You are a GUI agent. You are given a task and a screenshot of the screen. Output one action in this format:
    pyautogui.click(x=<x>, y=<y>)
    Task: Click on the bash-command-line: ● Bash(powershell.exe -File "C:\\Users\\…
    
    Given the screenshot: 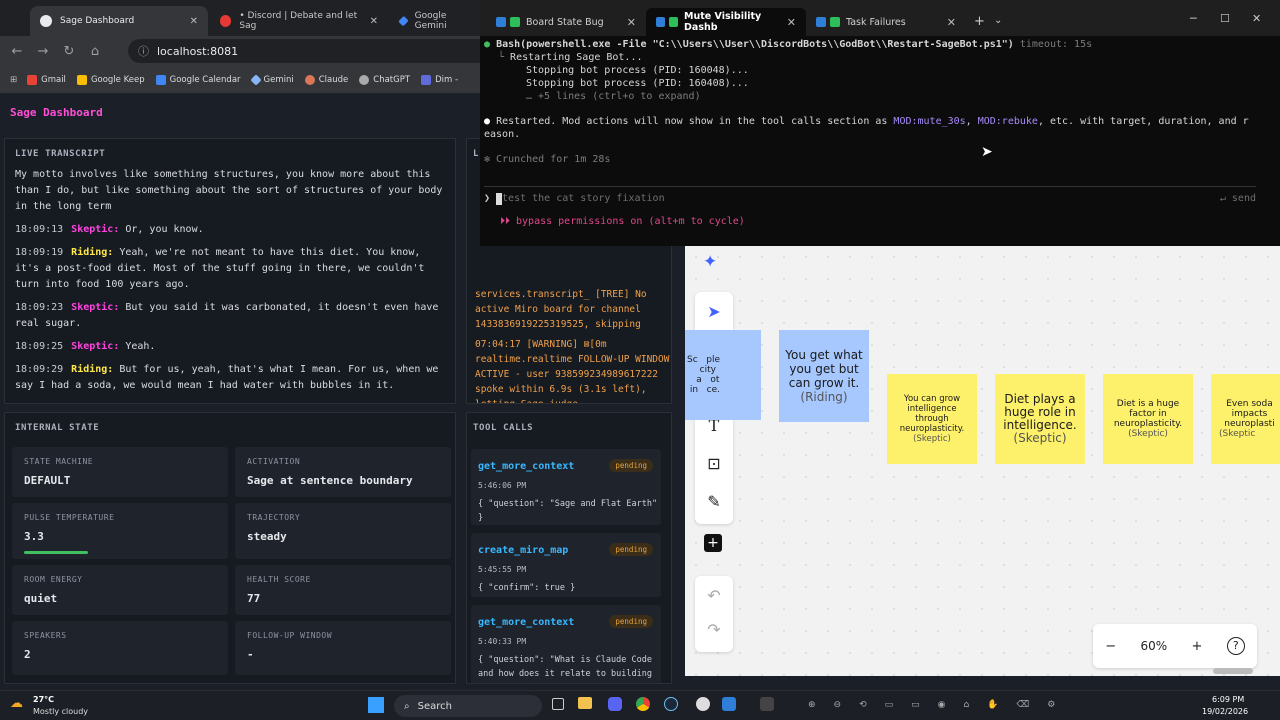 What is the action you would take?
    pyautogui.click(x=788, y=44)
    